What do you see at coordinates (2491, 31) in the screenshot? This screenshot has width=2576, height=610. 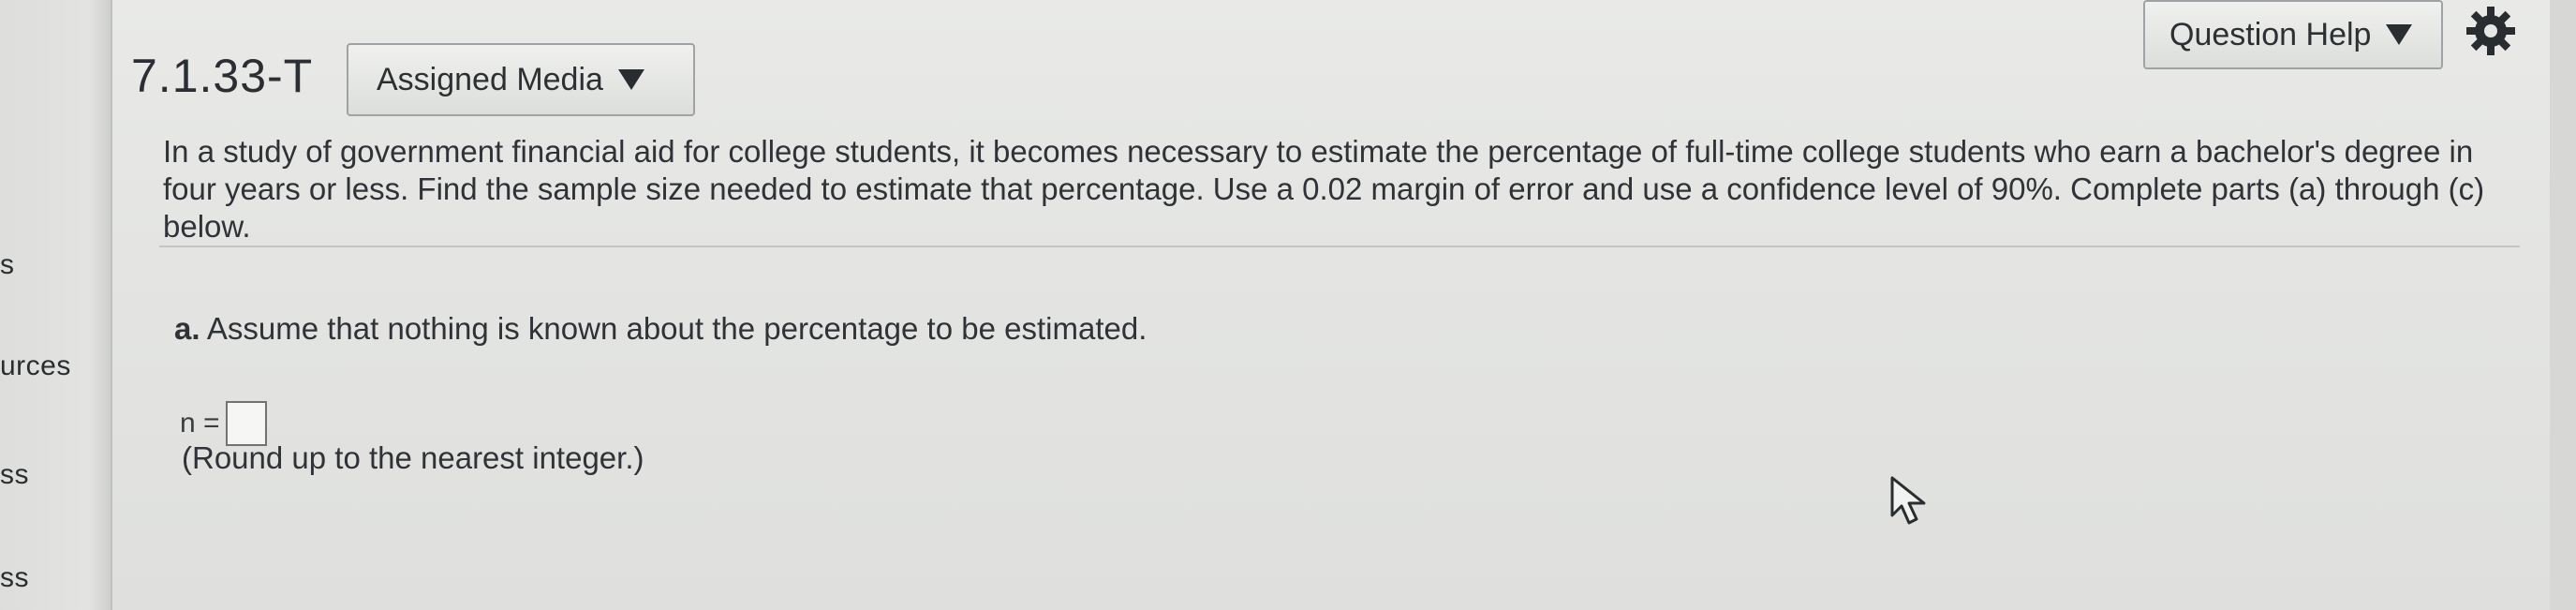 I see `gear-icon` at bounding box center [2491, 31].